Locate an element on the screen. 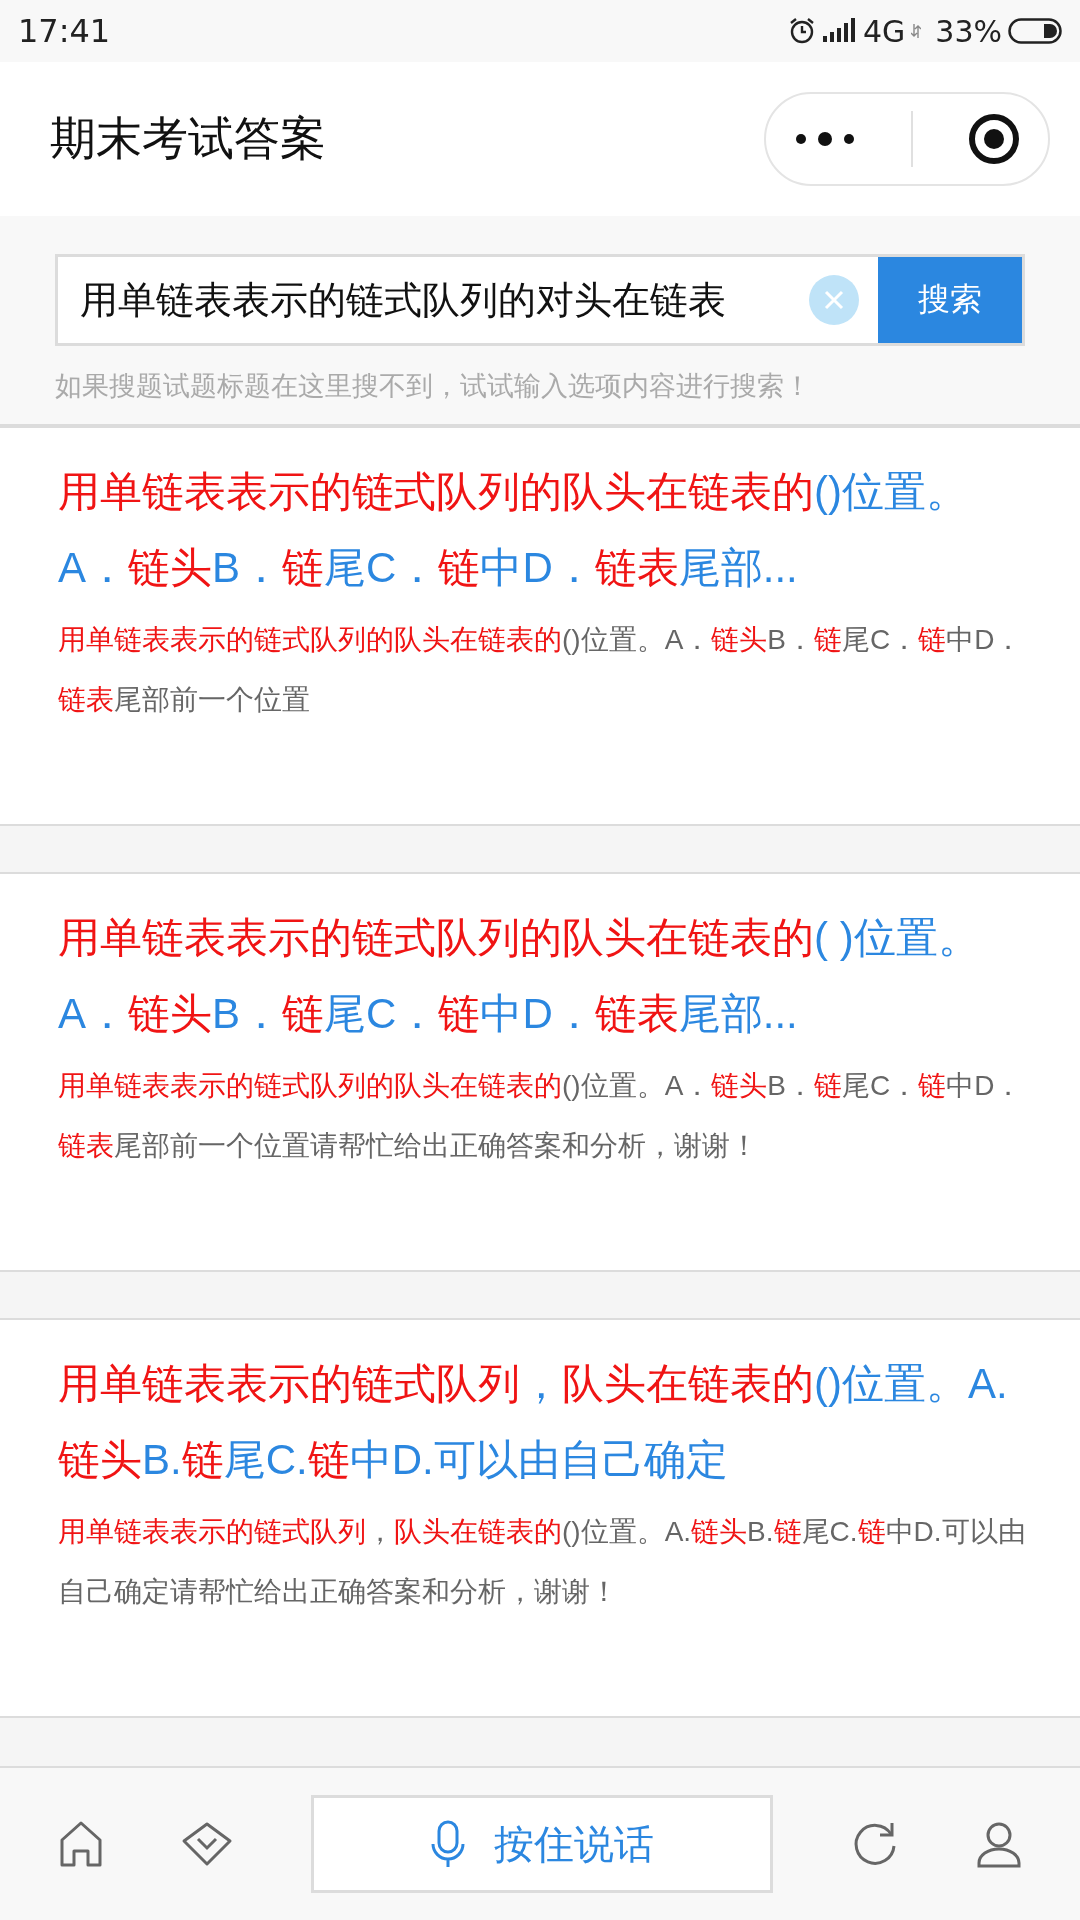 The height and width of the screenshot is (1920, 1080). voice-button: 按住说话 is located at coordinates (542, 1844).